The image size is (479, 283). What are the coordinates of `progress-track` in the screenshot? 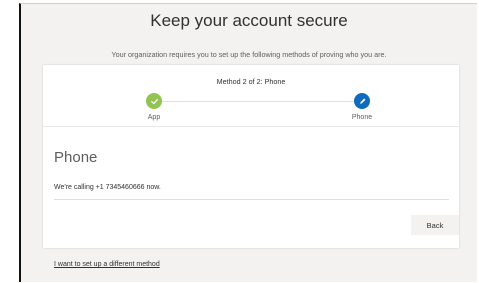 It's located at (258, 101).